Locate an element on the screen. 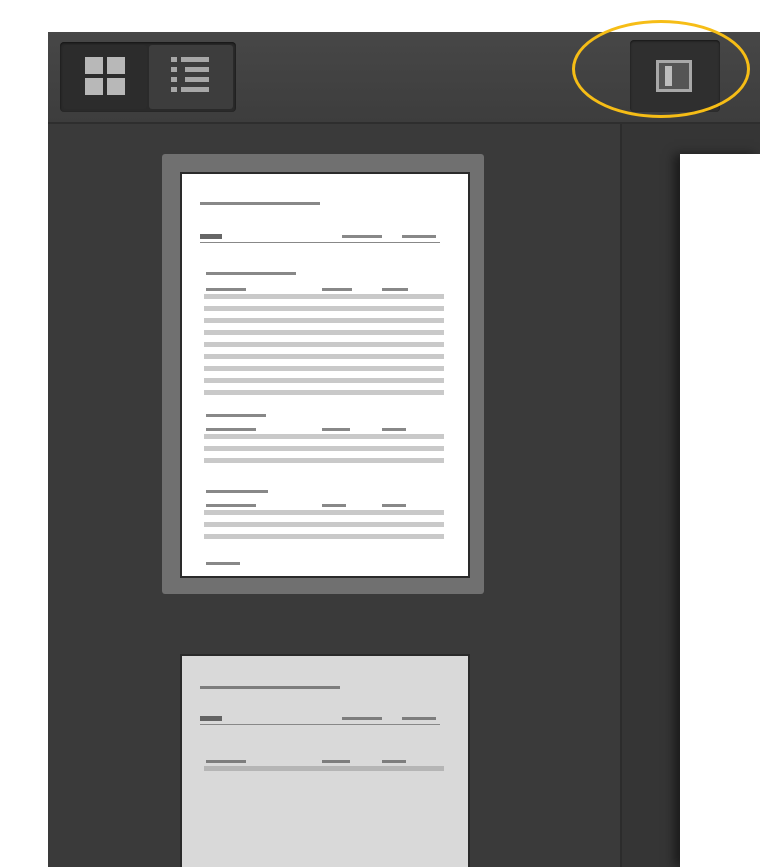 This screenshot has width=760, height=867. grid-icon is located at coordinates (106, 77).